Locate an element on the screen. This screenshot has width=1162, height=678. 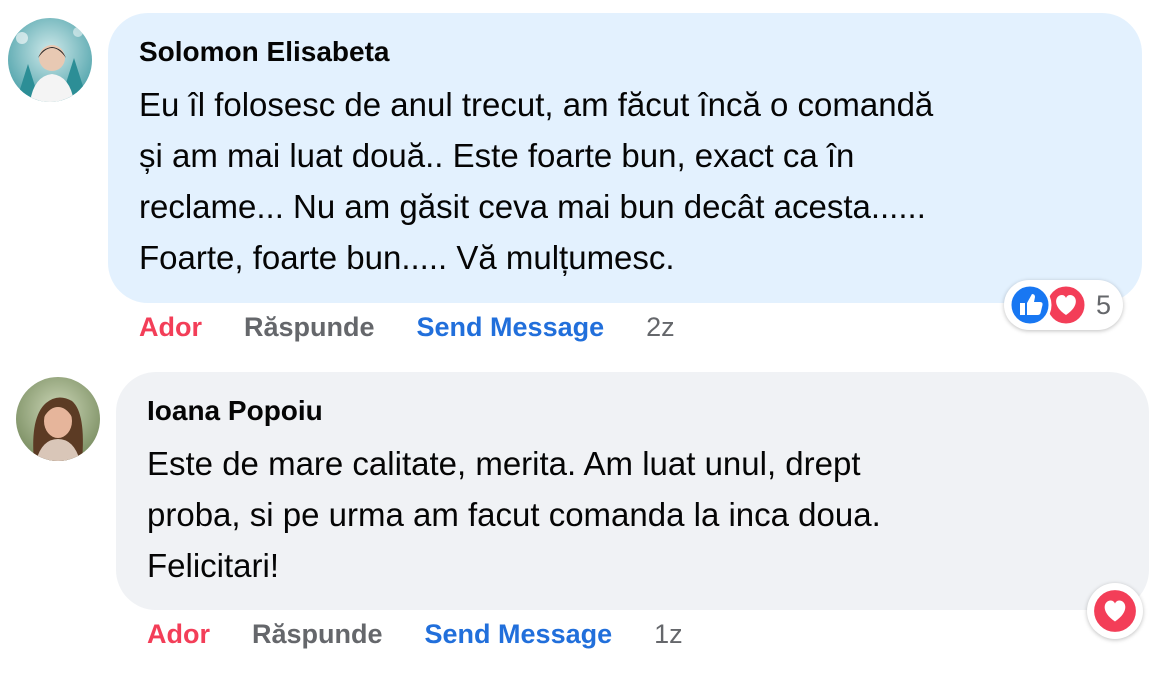
reaction-count: 5 is located at coordinates (1104, 304).